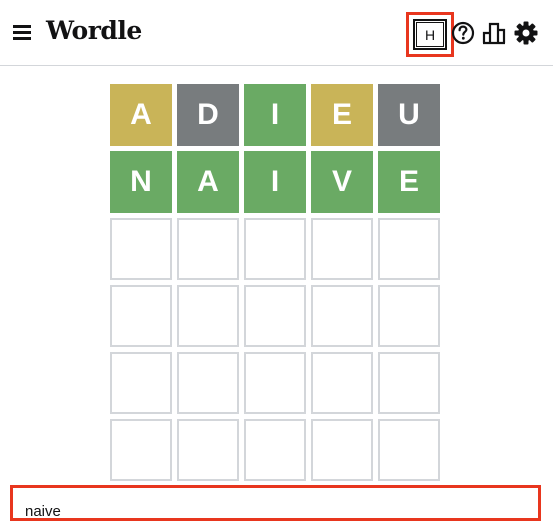  I want to click on guess-input-box, so click(275, 503).